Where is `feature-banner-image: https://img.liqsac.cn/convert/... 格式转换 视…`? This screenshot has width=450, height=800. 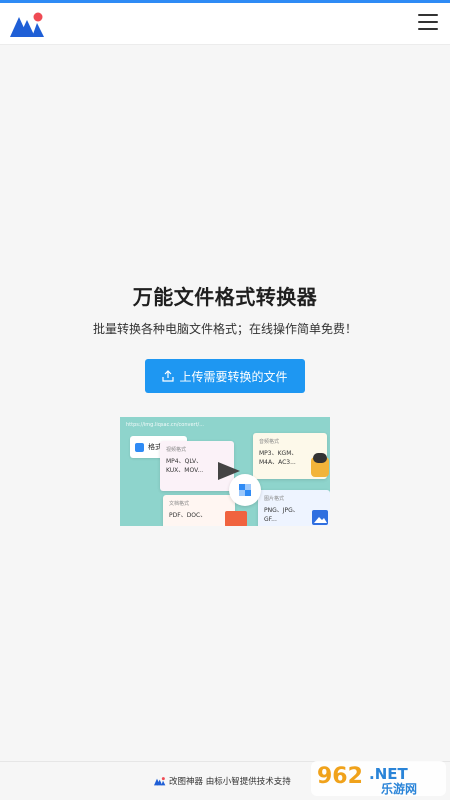
feature-banner-image: https://img.liqsac.cn/convert/... 格式转换 视… is located at coordinates (225, 471).